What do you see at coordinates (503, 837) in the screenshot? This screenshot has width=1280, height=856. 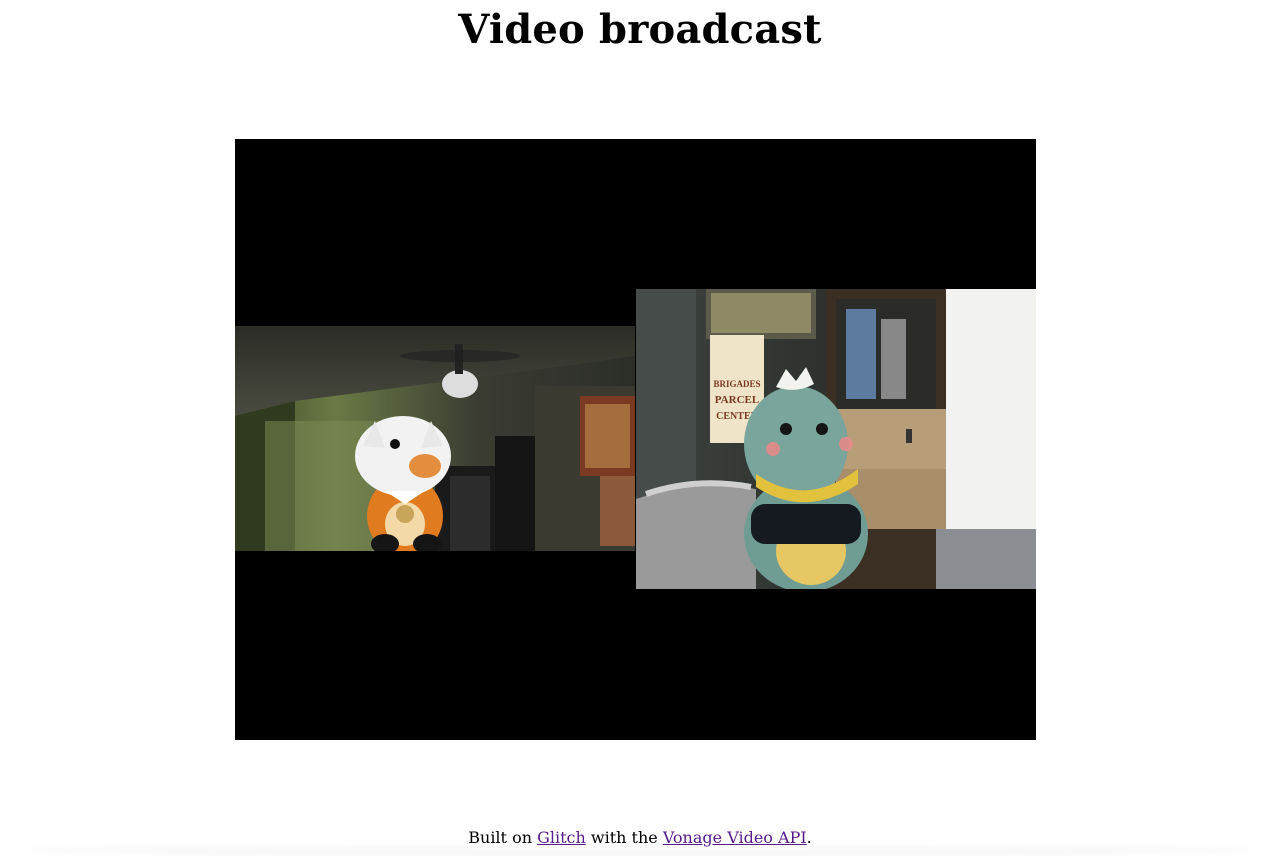 I see `footer-prefix: Built on` at bounding box center [503, 837].